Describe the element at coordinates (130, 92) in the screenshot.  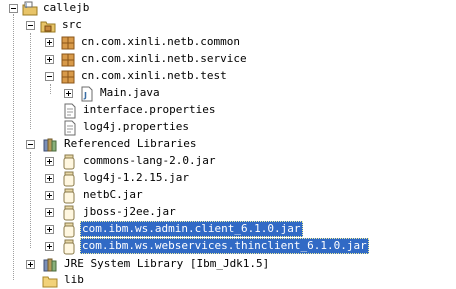
I see `tree-item-label: Main.java` at that location.